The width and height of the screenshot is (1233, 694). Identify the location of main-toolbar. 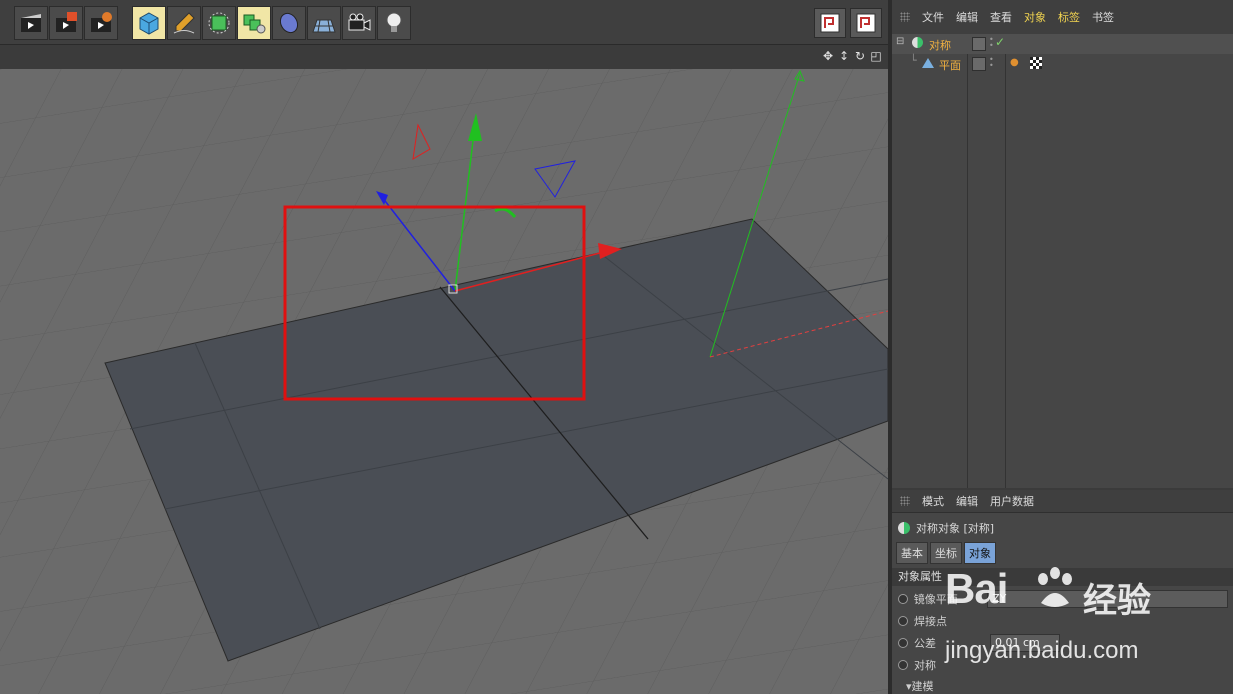
(444, 22).